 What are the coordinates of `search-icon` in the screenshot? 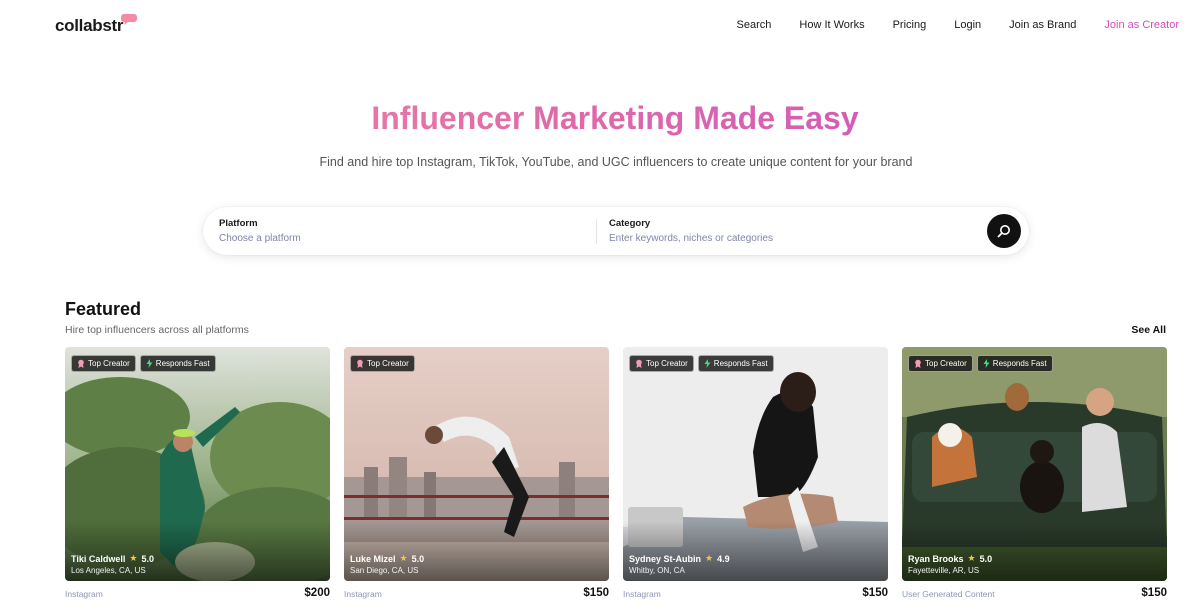 It's located at (1003, 231).